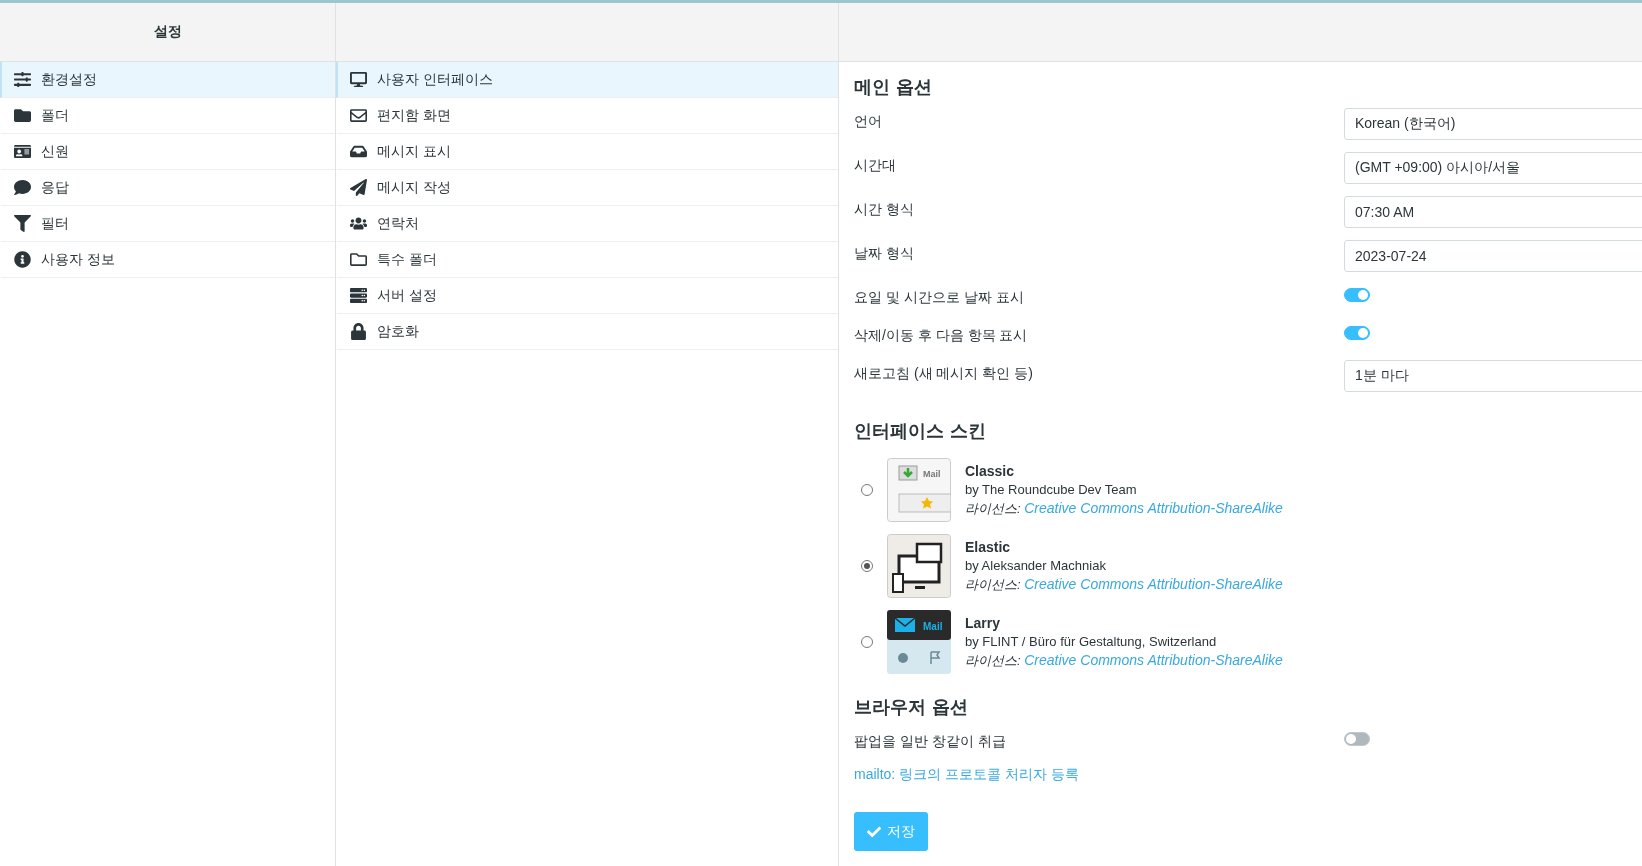 This screenshot has width=1642, height=866. What do you see at coordinates (874, 831) in the screenshot?
I see `check-icon` at bounding box center [874, 831].